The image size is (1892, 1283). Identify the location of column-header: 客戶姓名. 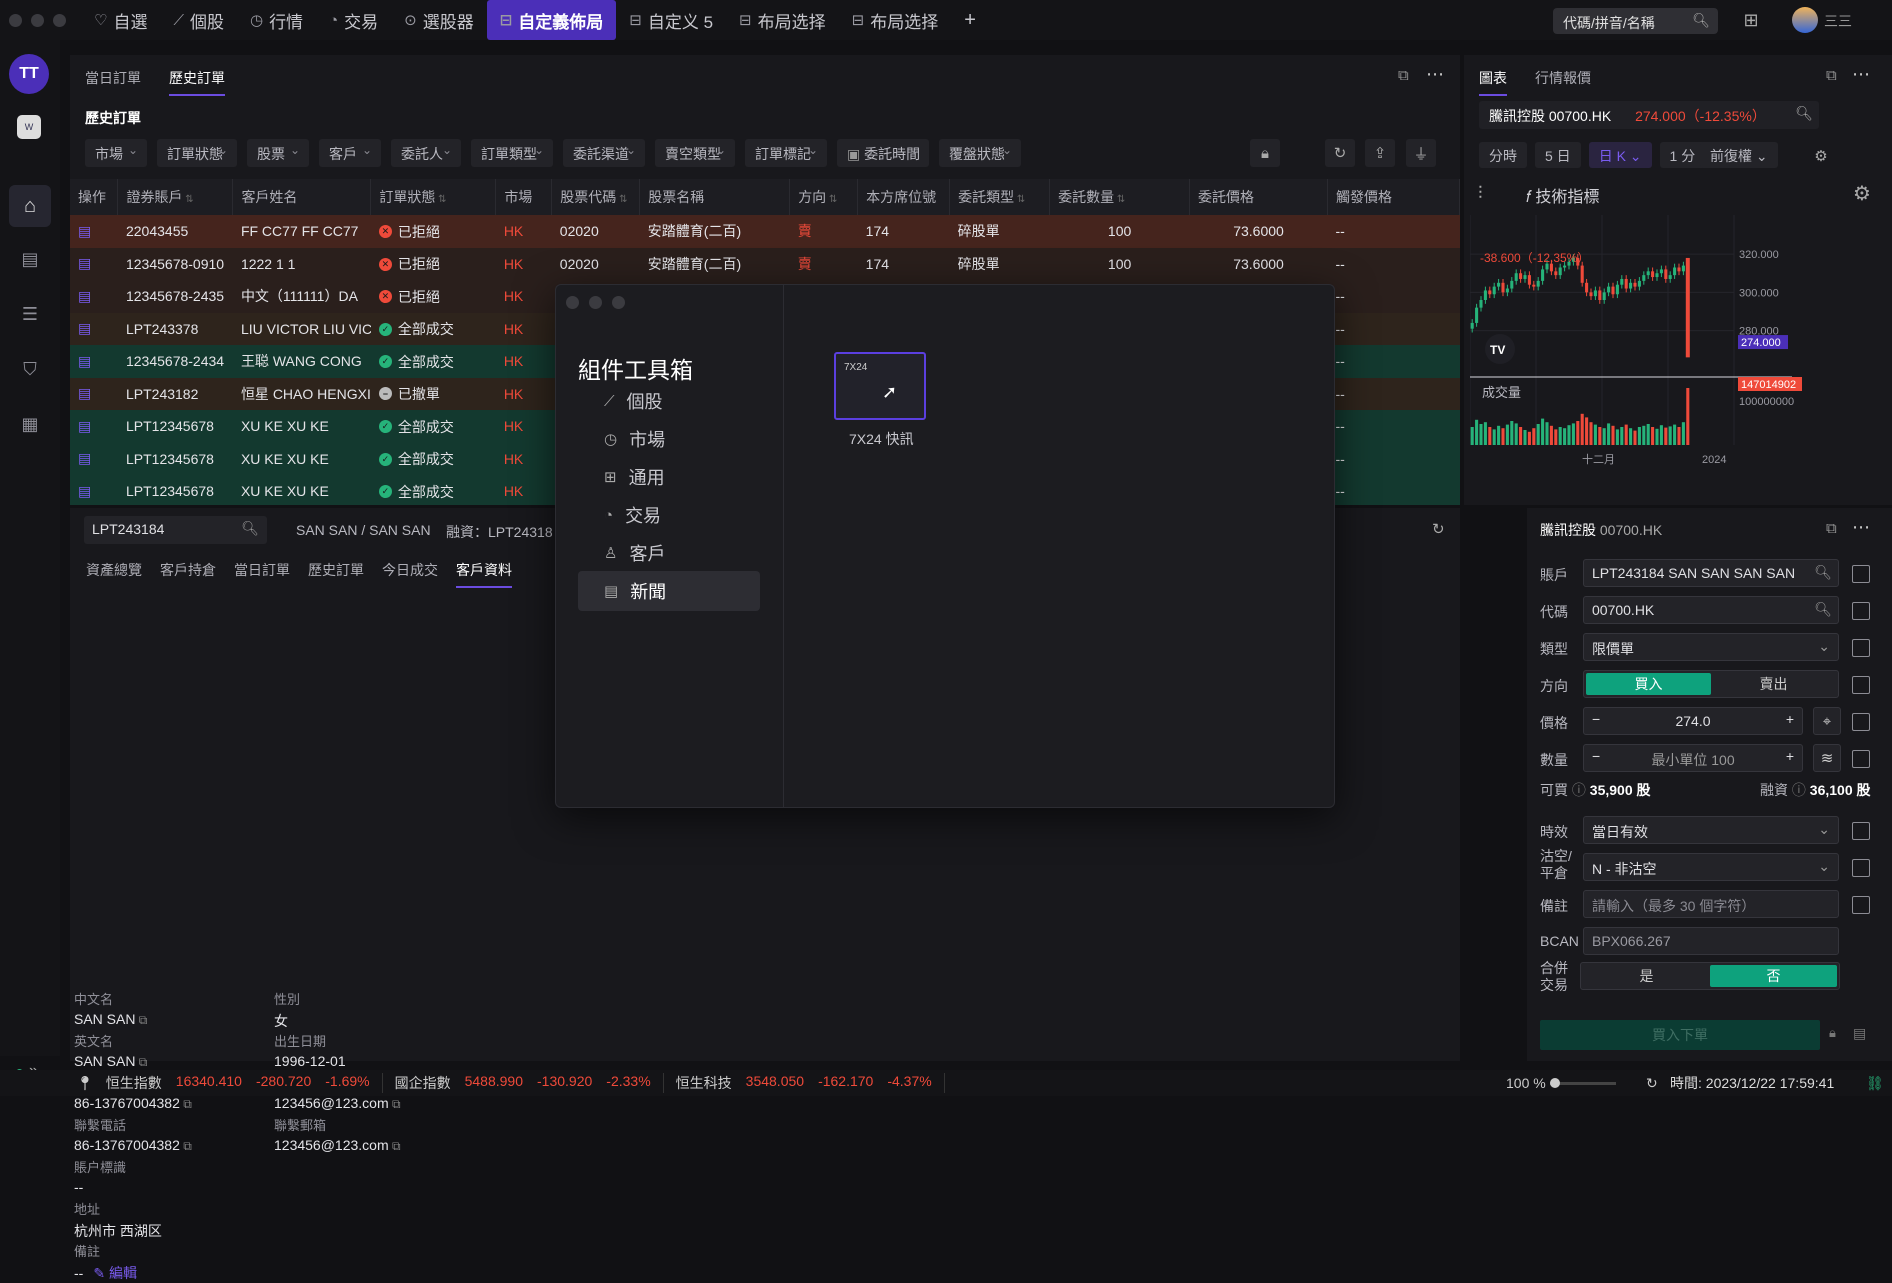
(302, 197).